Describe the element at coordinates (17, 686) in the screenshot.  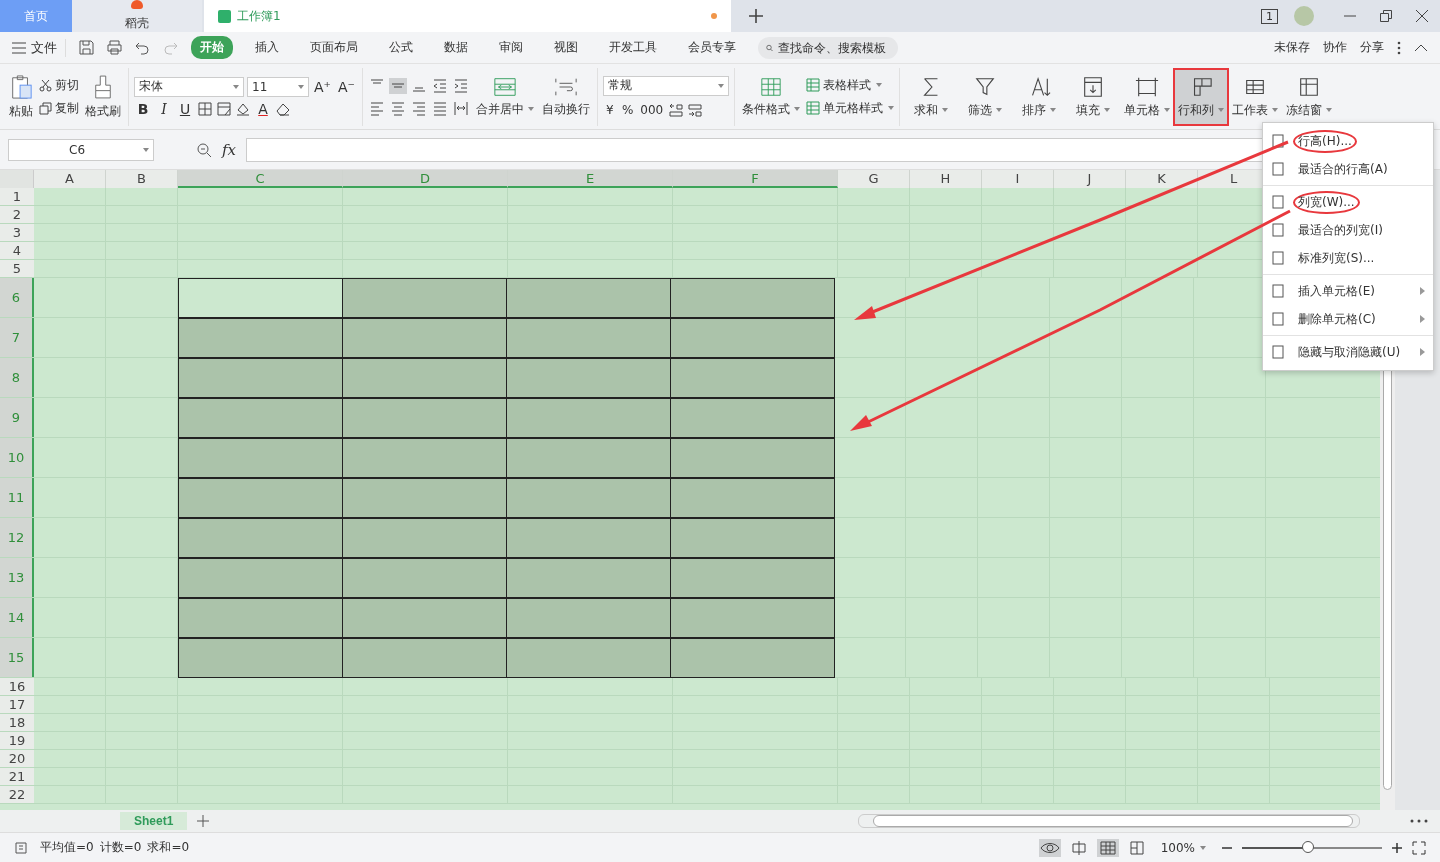
I see `row-header: 16` at that location.